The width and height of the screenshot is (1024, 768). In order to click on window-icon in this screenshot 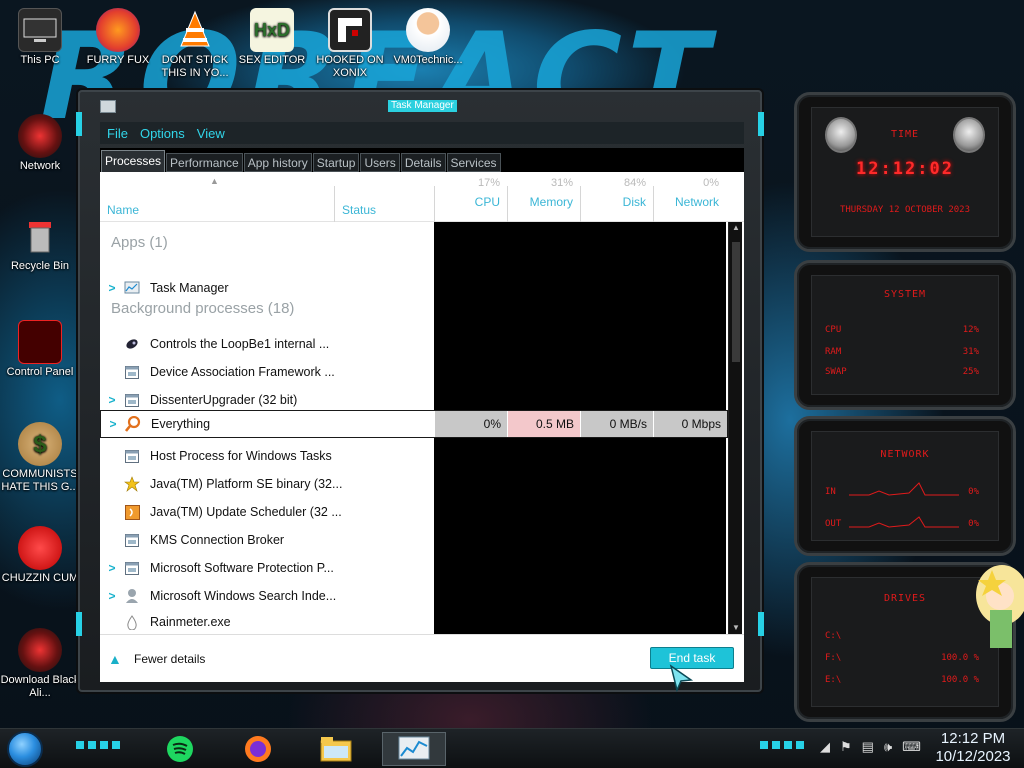, I will do `click(108, 106)`.